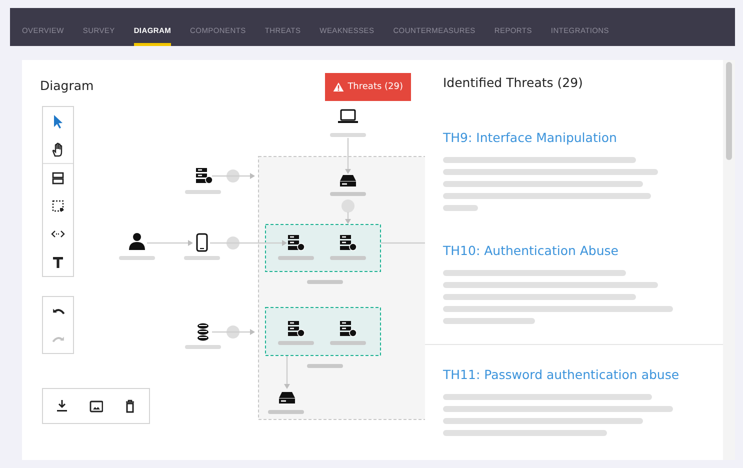 This screenshot has width=743, height=468. I want to click on dashed-selection-icon, so click(58, 206).